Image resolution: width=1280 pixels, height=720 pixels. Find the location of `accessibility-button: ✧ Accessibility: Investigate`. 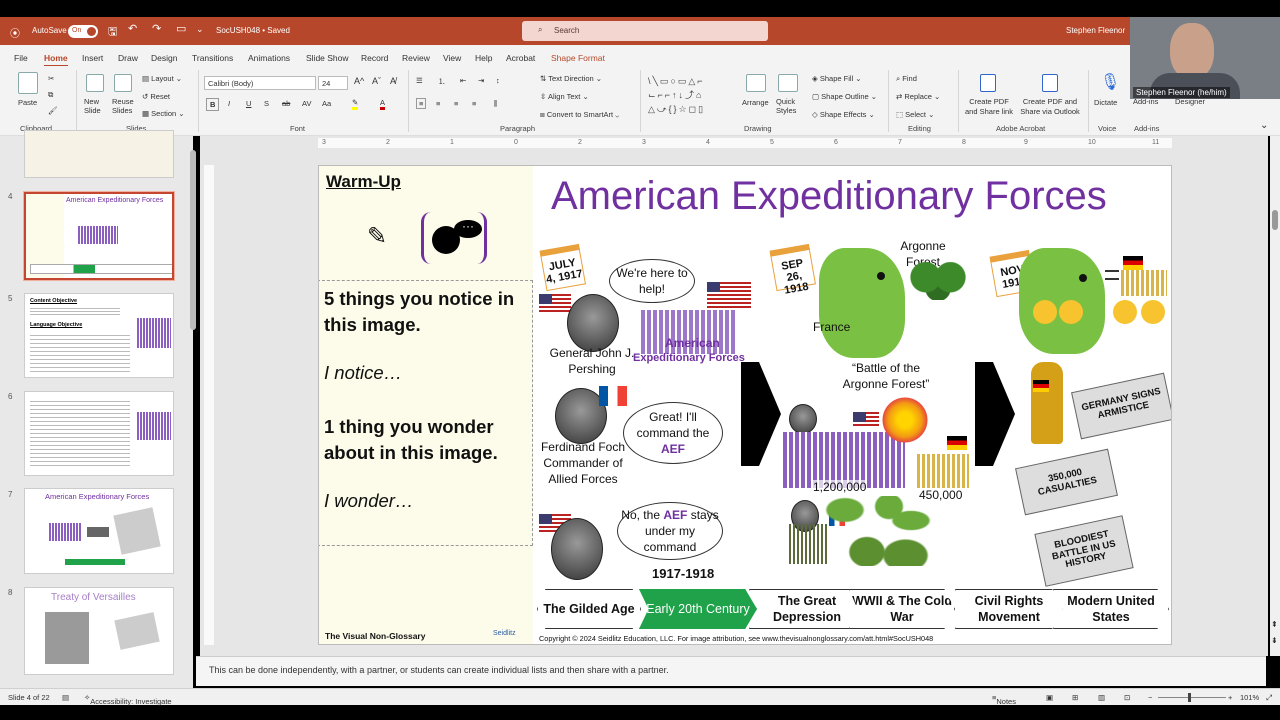

accessibility-button: ✧ Accessibility: Investigate is located at coordinates (128, 699).